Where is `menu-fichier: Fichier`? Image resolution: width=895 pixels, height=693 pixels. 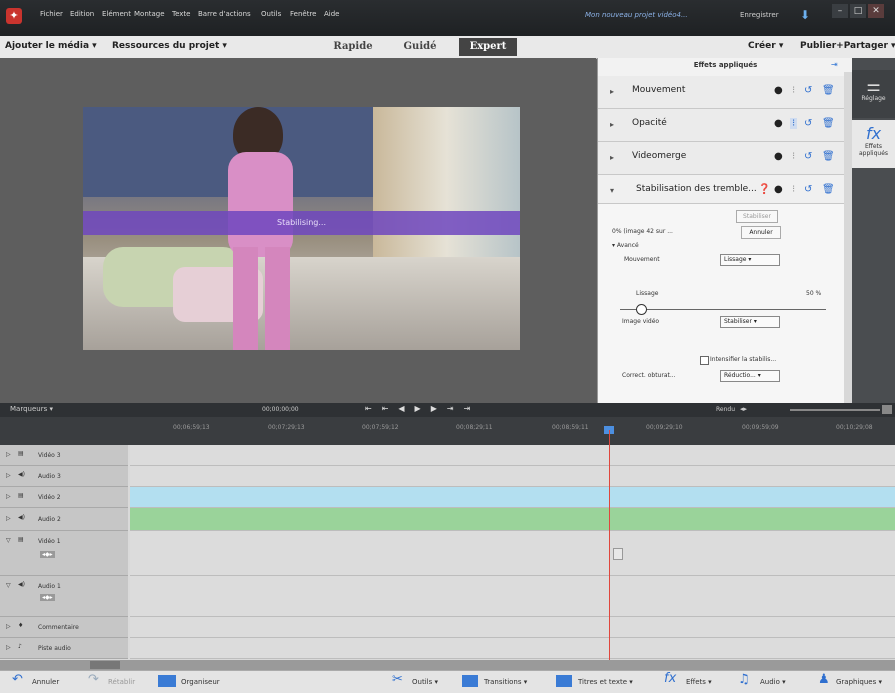 menu-fichier: Fichier is located at coordinates (51, 14).